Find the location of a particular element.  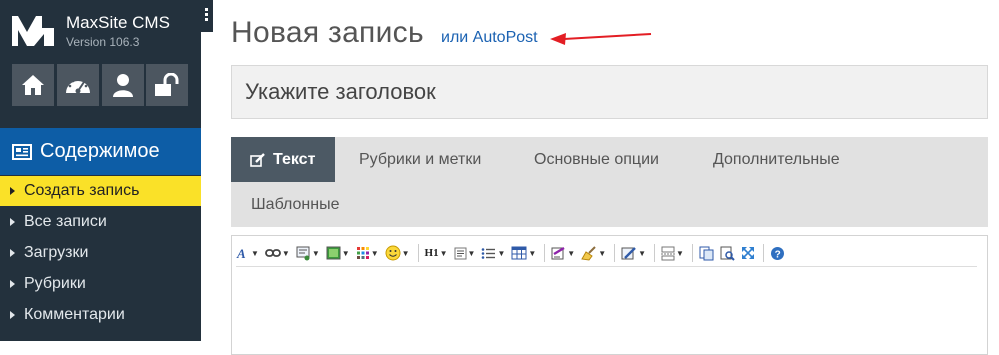

copy-button is located at coordinates (706, 253).